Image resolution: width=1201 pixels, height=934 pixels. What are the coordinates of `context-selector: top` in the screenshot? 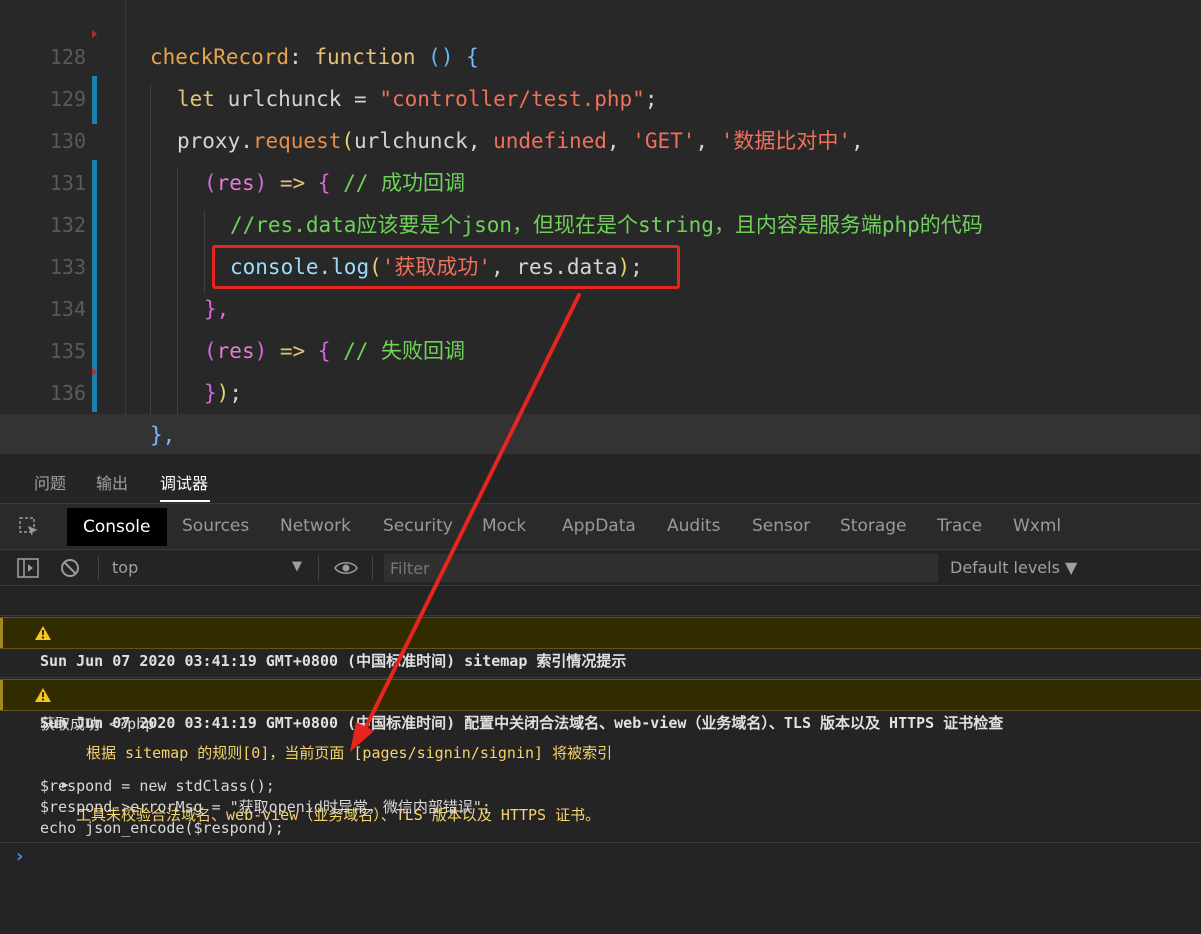 It's located at (125, 567).